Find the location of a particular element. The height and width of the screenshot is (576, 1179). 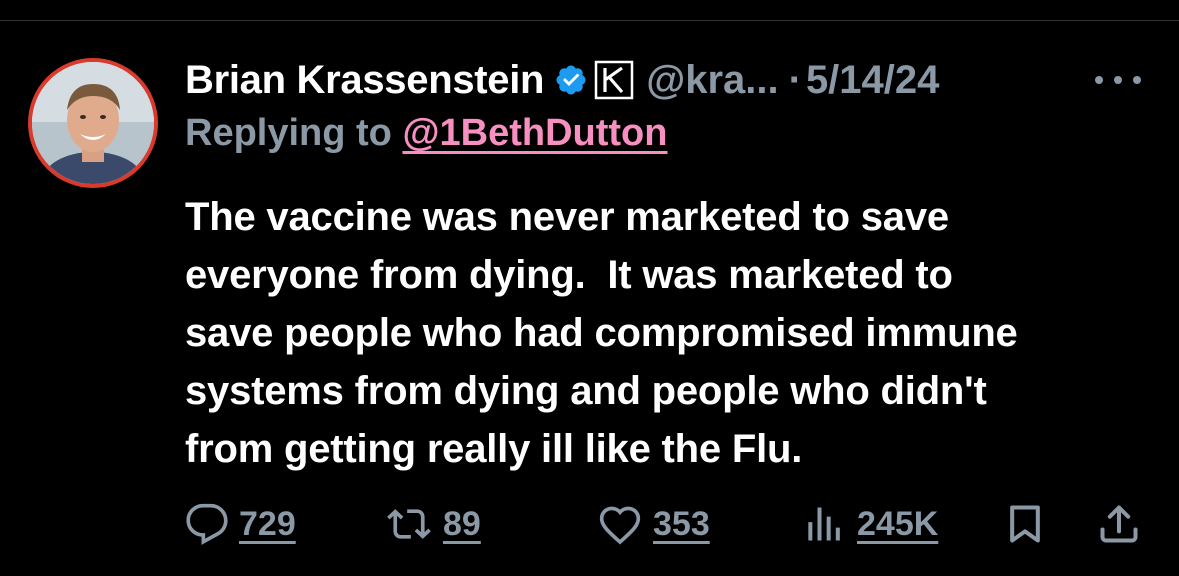

replying-to-mention: @1BethDutton is located at coordinates (534, 133).